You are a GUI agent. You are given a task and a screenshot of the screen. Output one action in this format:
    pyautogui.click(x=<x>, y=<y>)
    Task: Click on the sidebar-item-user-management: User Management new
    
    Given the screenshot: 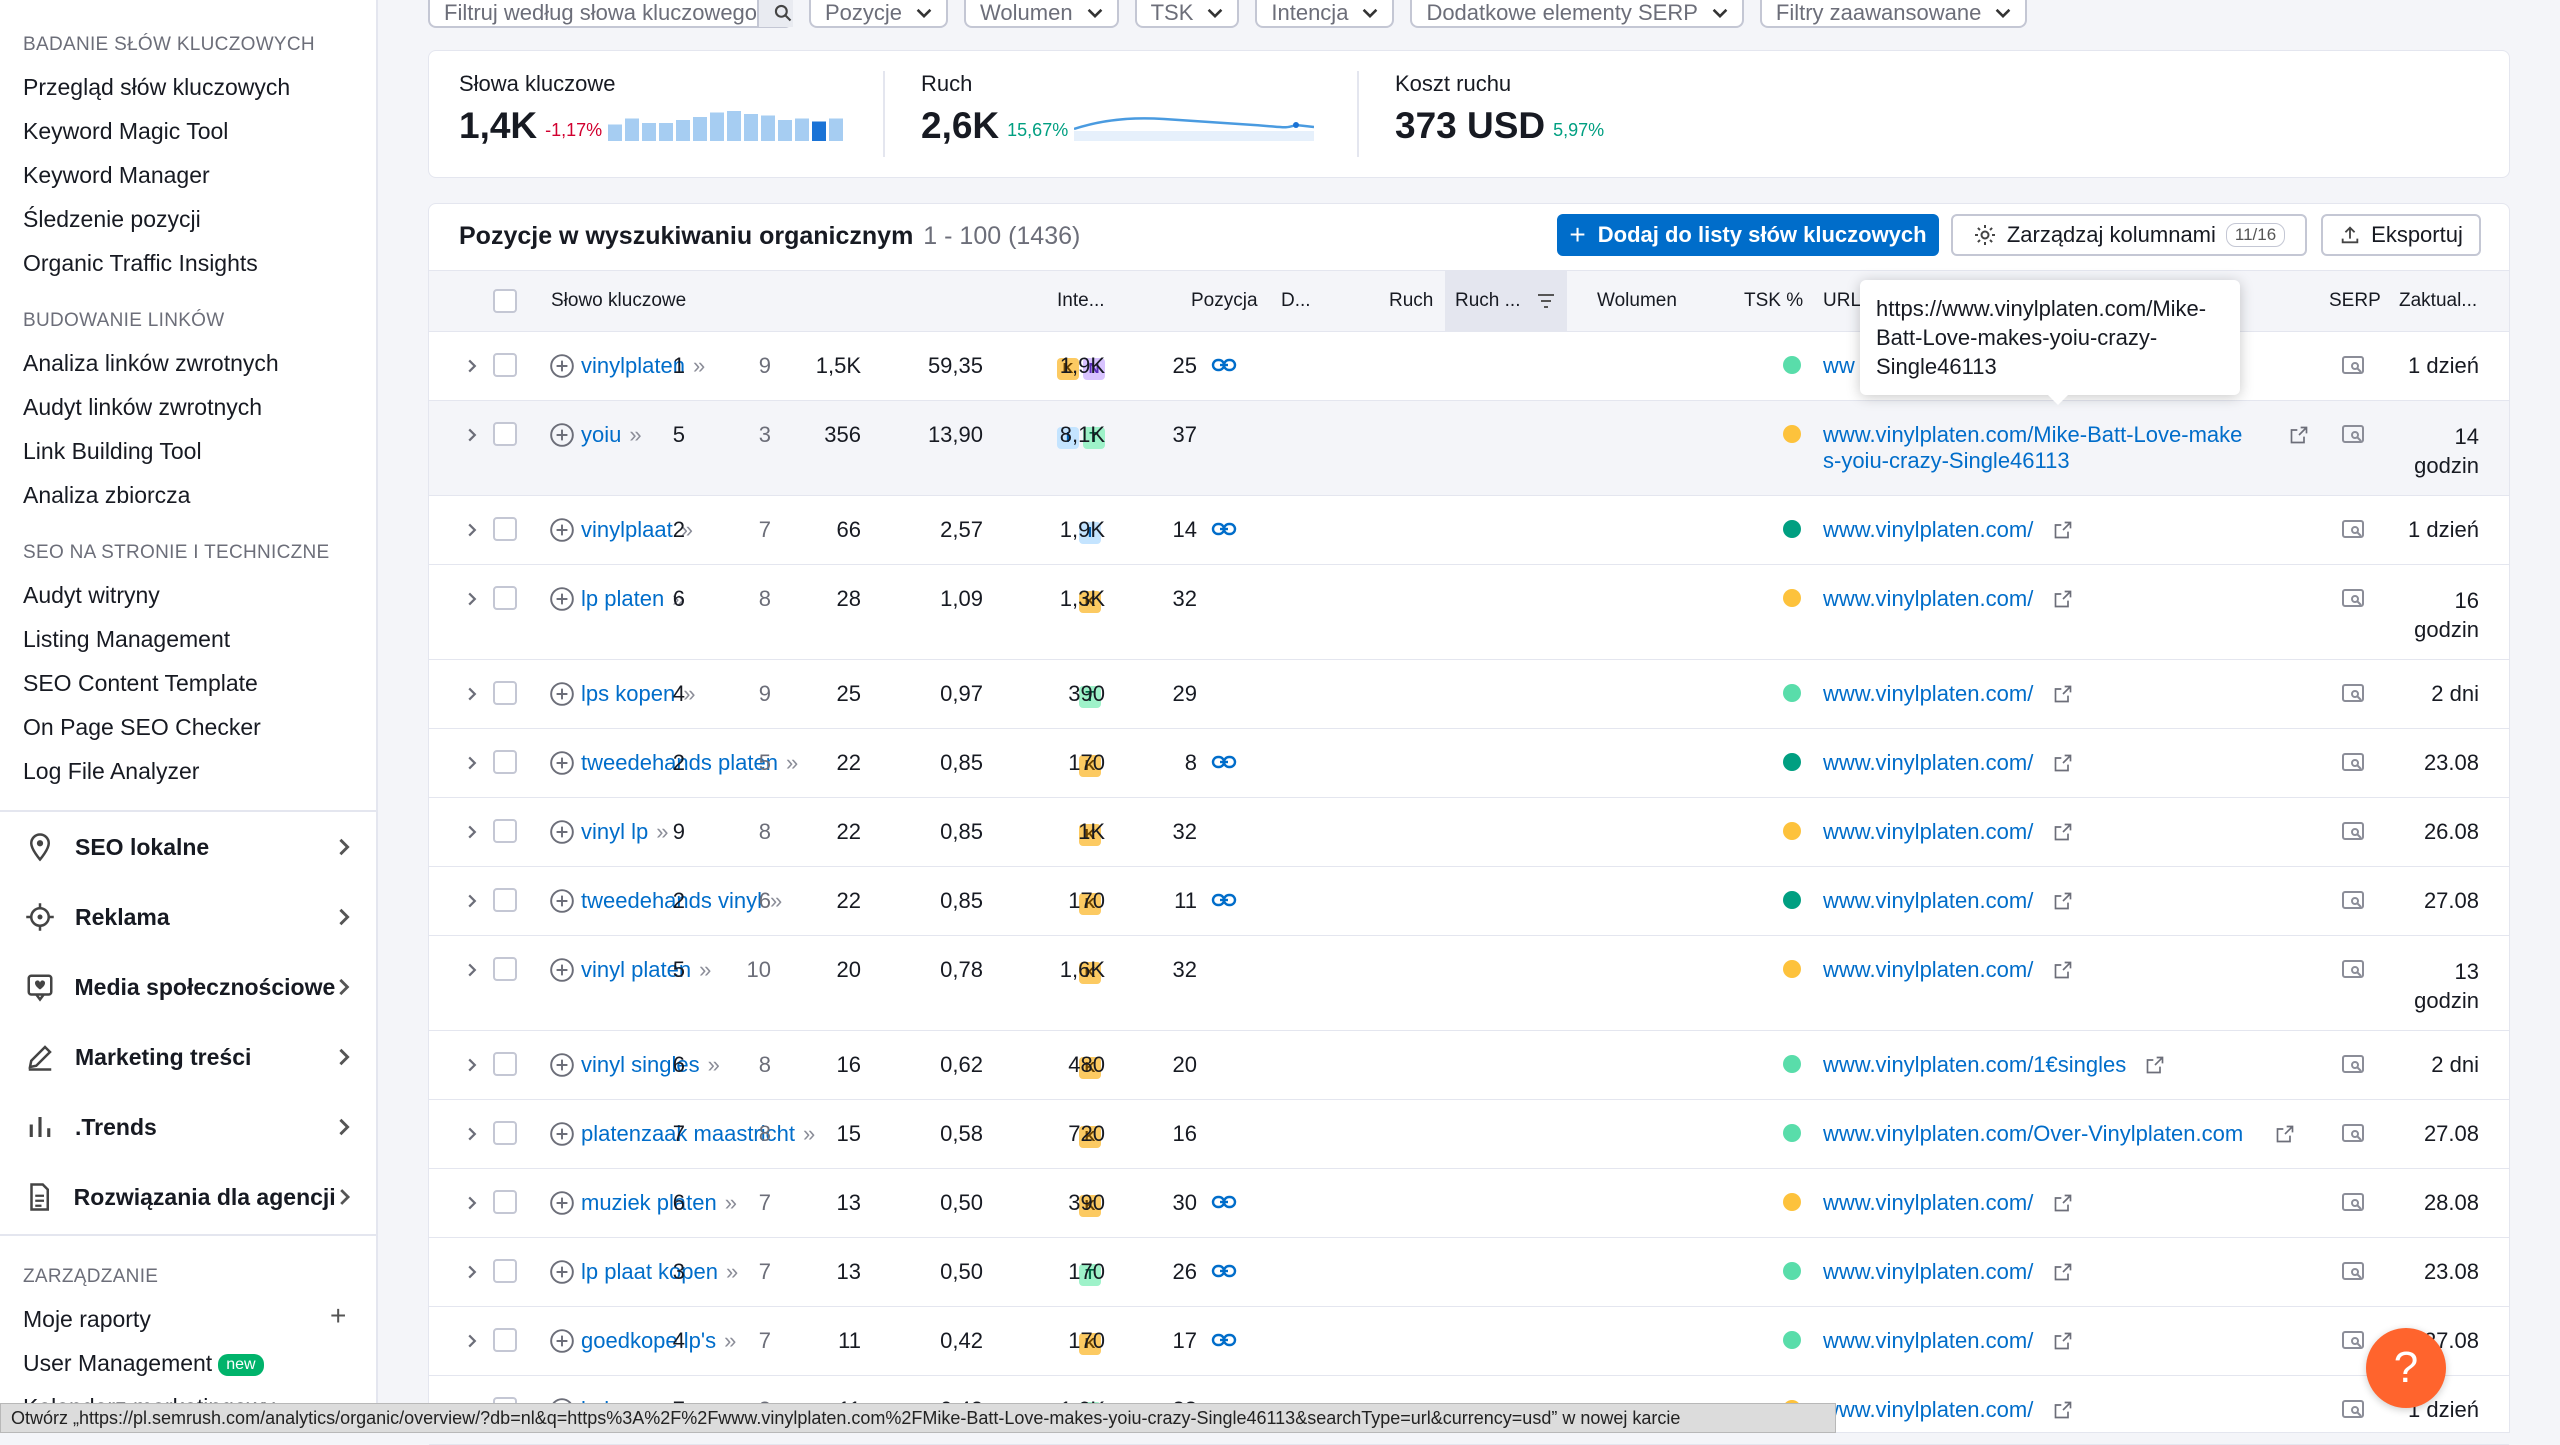 What is the action you would take?
    pyautogui.click(x=143, y=1363)
    